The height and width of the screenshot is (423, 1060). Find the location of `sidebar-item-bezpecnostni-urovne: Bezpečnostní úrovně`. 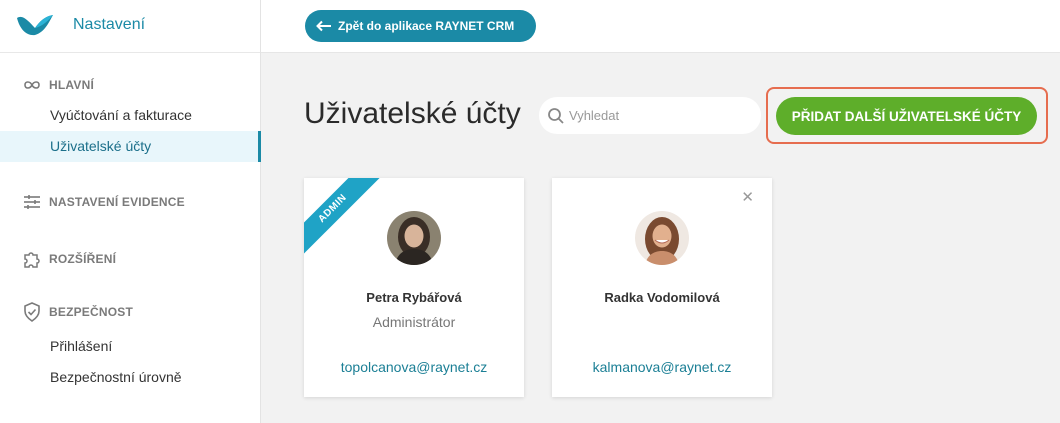

sidebar-item-bezpecnostni-urovne: Bezpečnostní úrovně is located at coordinates (130, 377).